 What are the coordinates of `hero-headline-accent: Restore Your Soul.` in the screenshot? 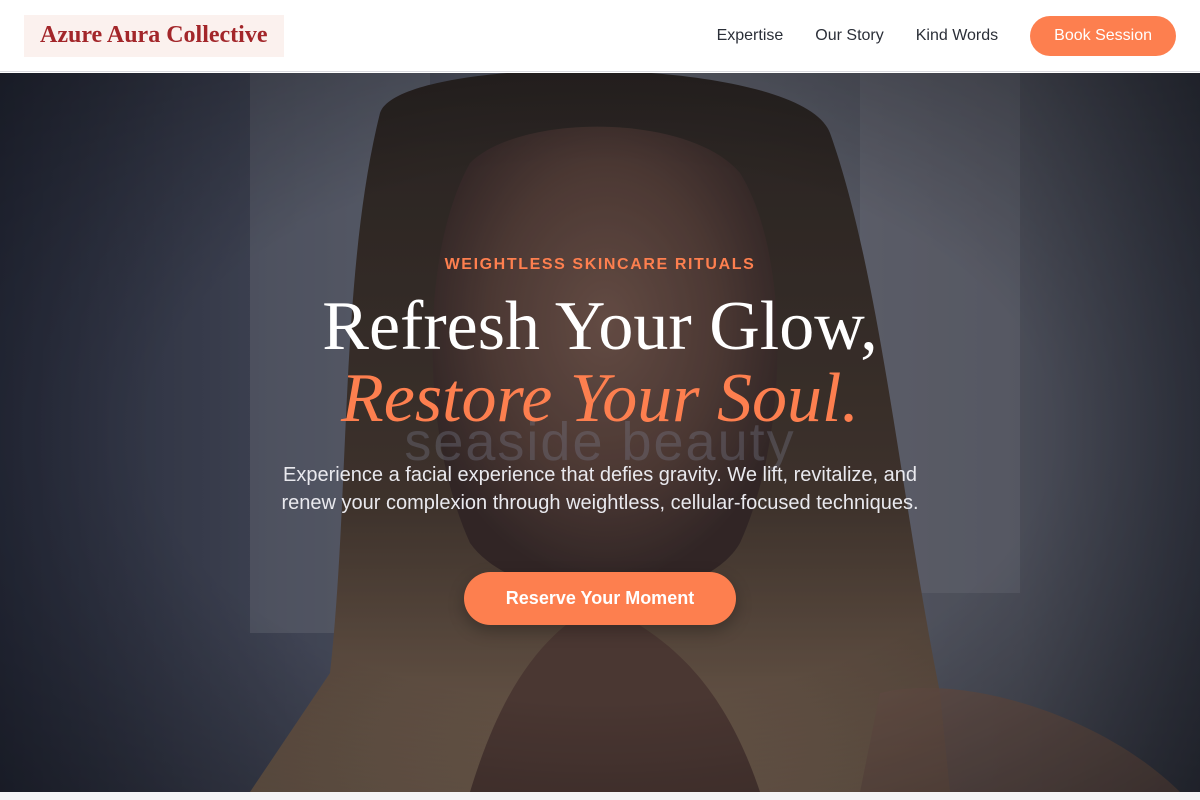 It's located at (600, 398).